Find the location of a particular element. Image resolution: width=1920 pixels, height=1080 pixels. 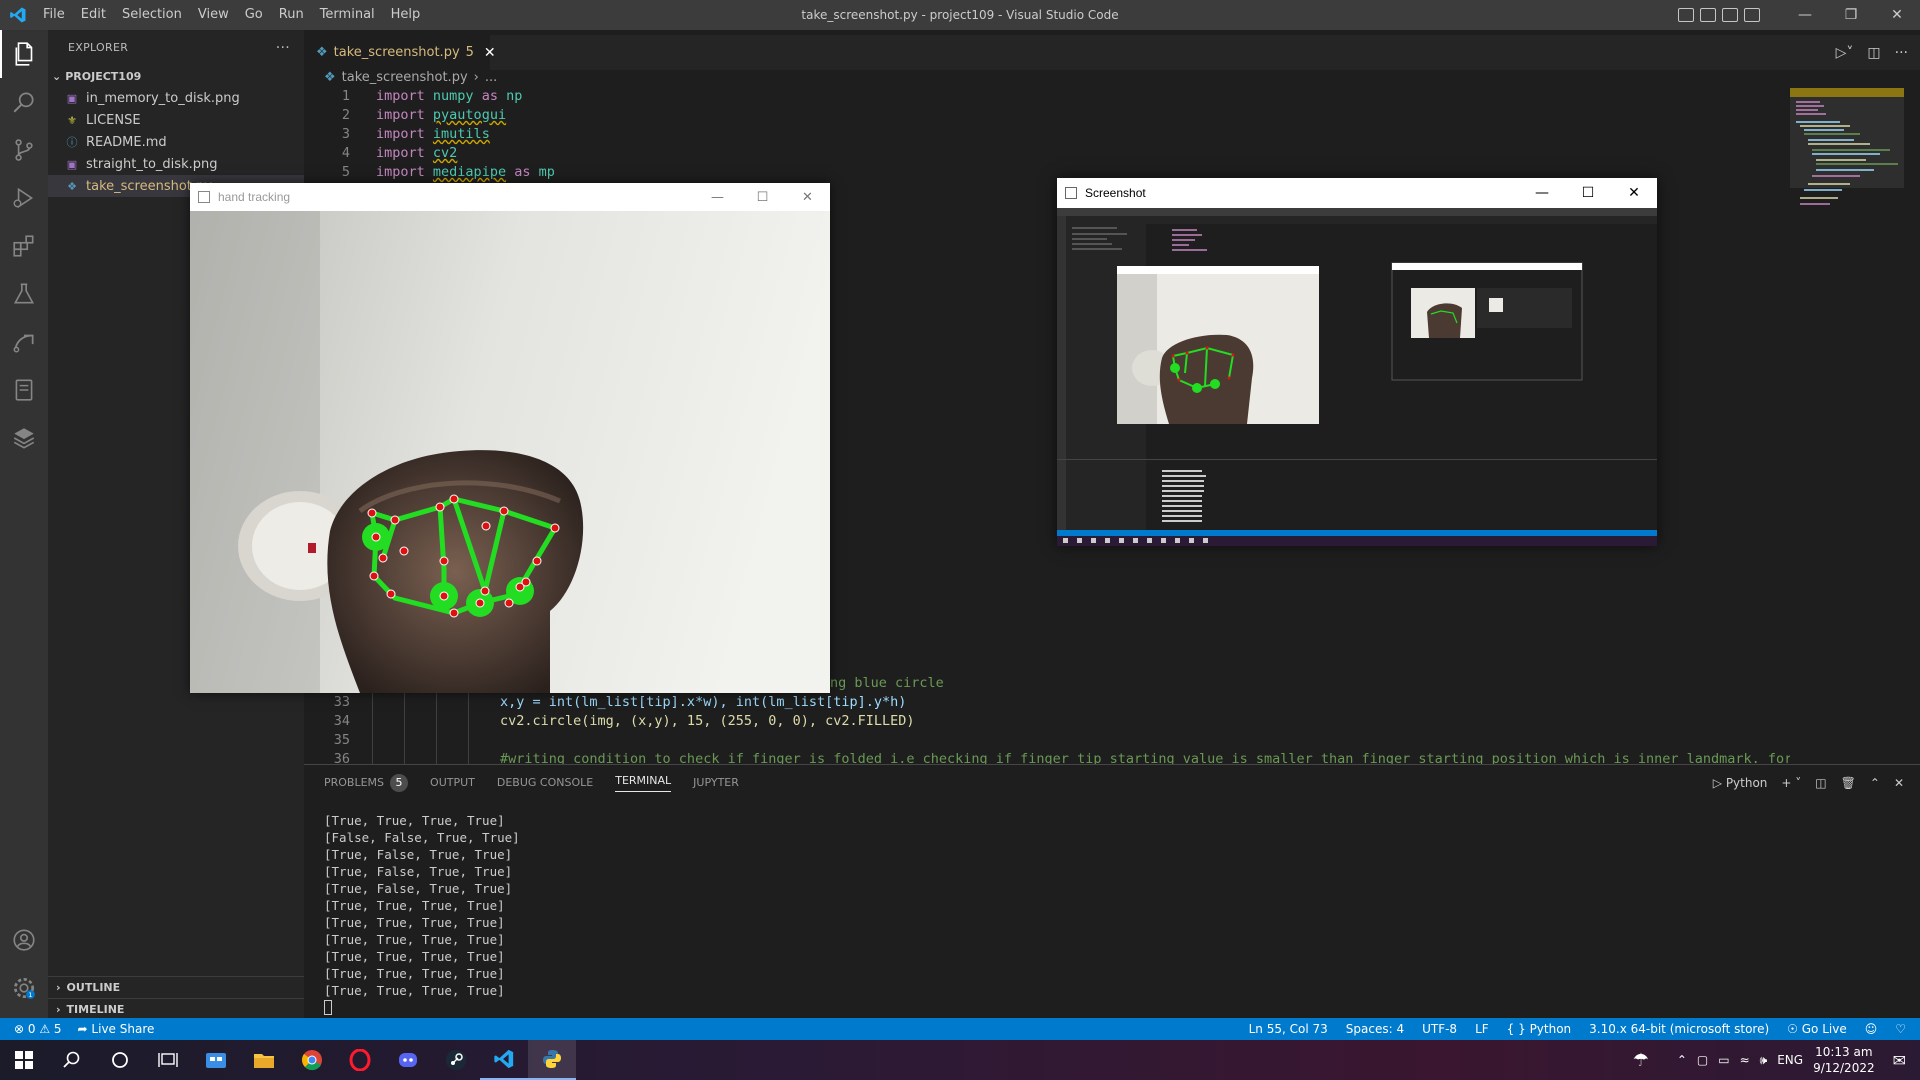

menu-terminal: Terminal is located at coordinates (347, 15).